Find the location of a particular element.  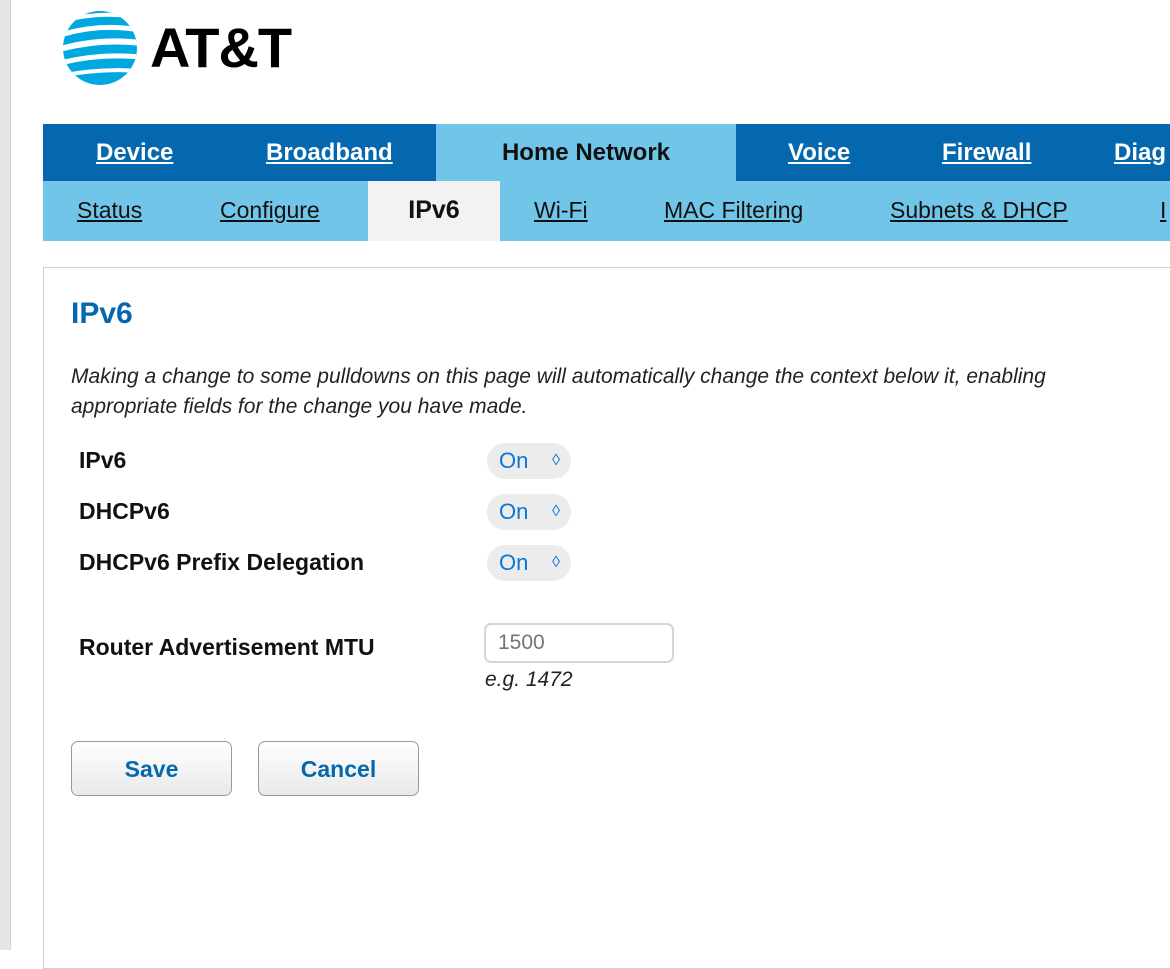

dhcpv6-select: On ◊ is located at coordinates (529, 512).